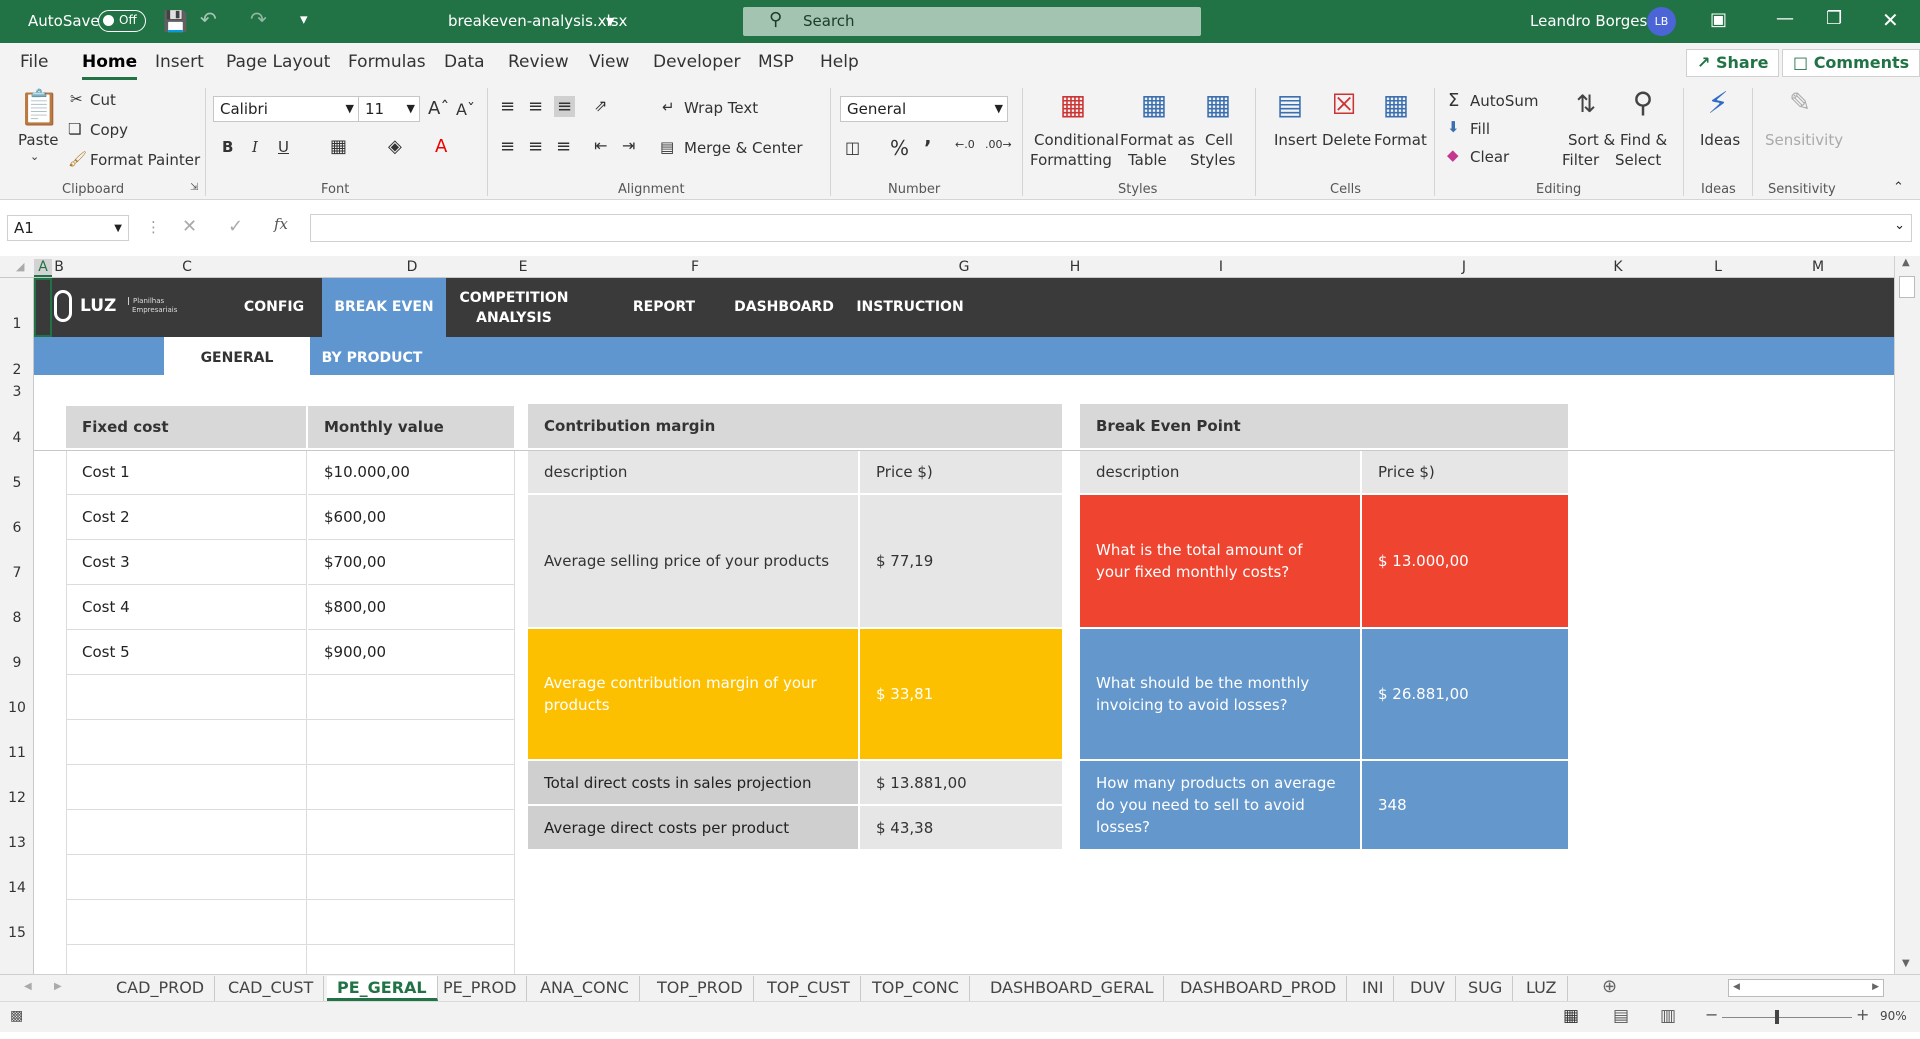 This screenshot has width=1920, height=1039. What do you see at coordinates (103, 100) in the screenshot?
I see `cut-button: Cut` at bounding box center [103, 100].